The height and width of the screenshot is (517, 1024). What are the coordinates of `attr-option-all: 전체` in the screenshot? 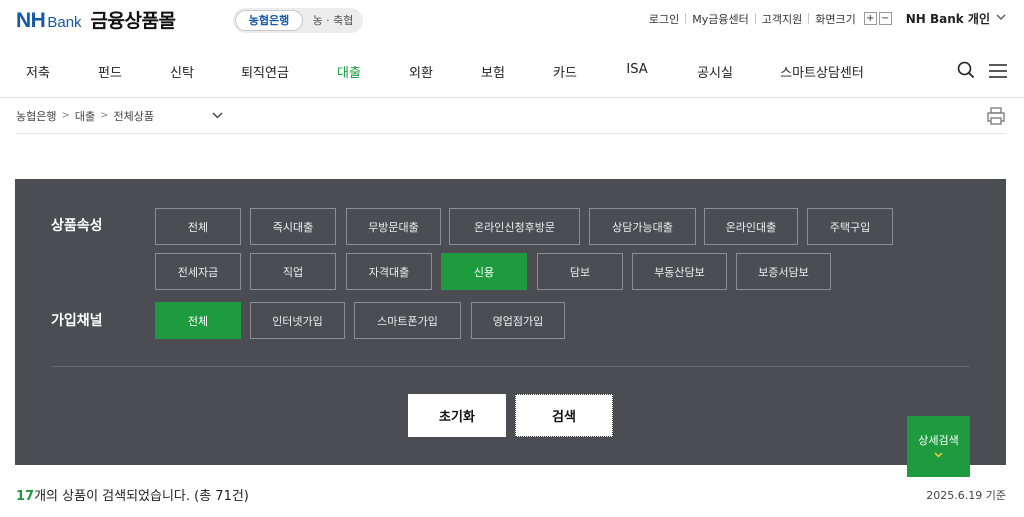 It's located at (198, 226).